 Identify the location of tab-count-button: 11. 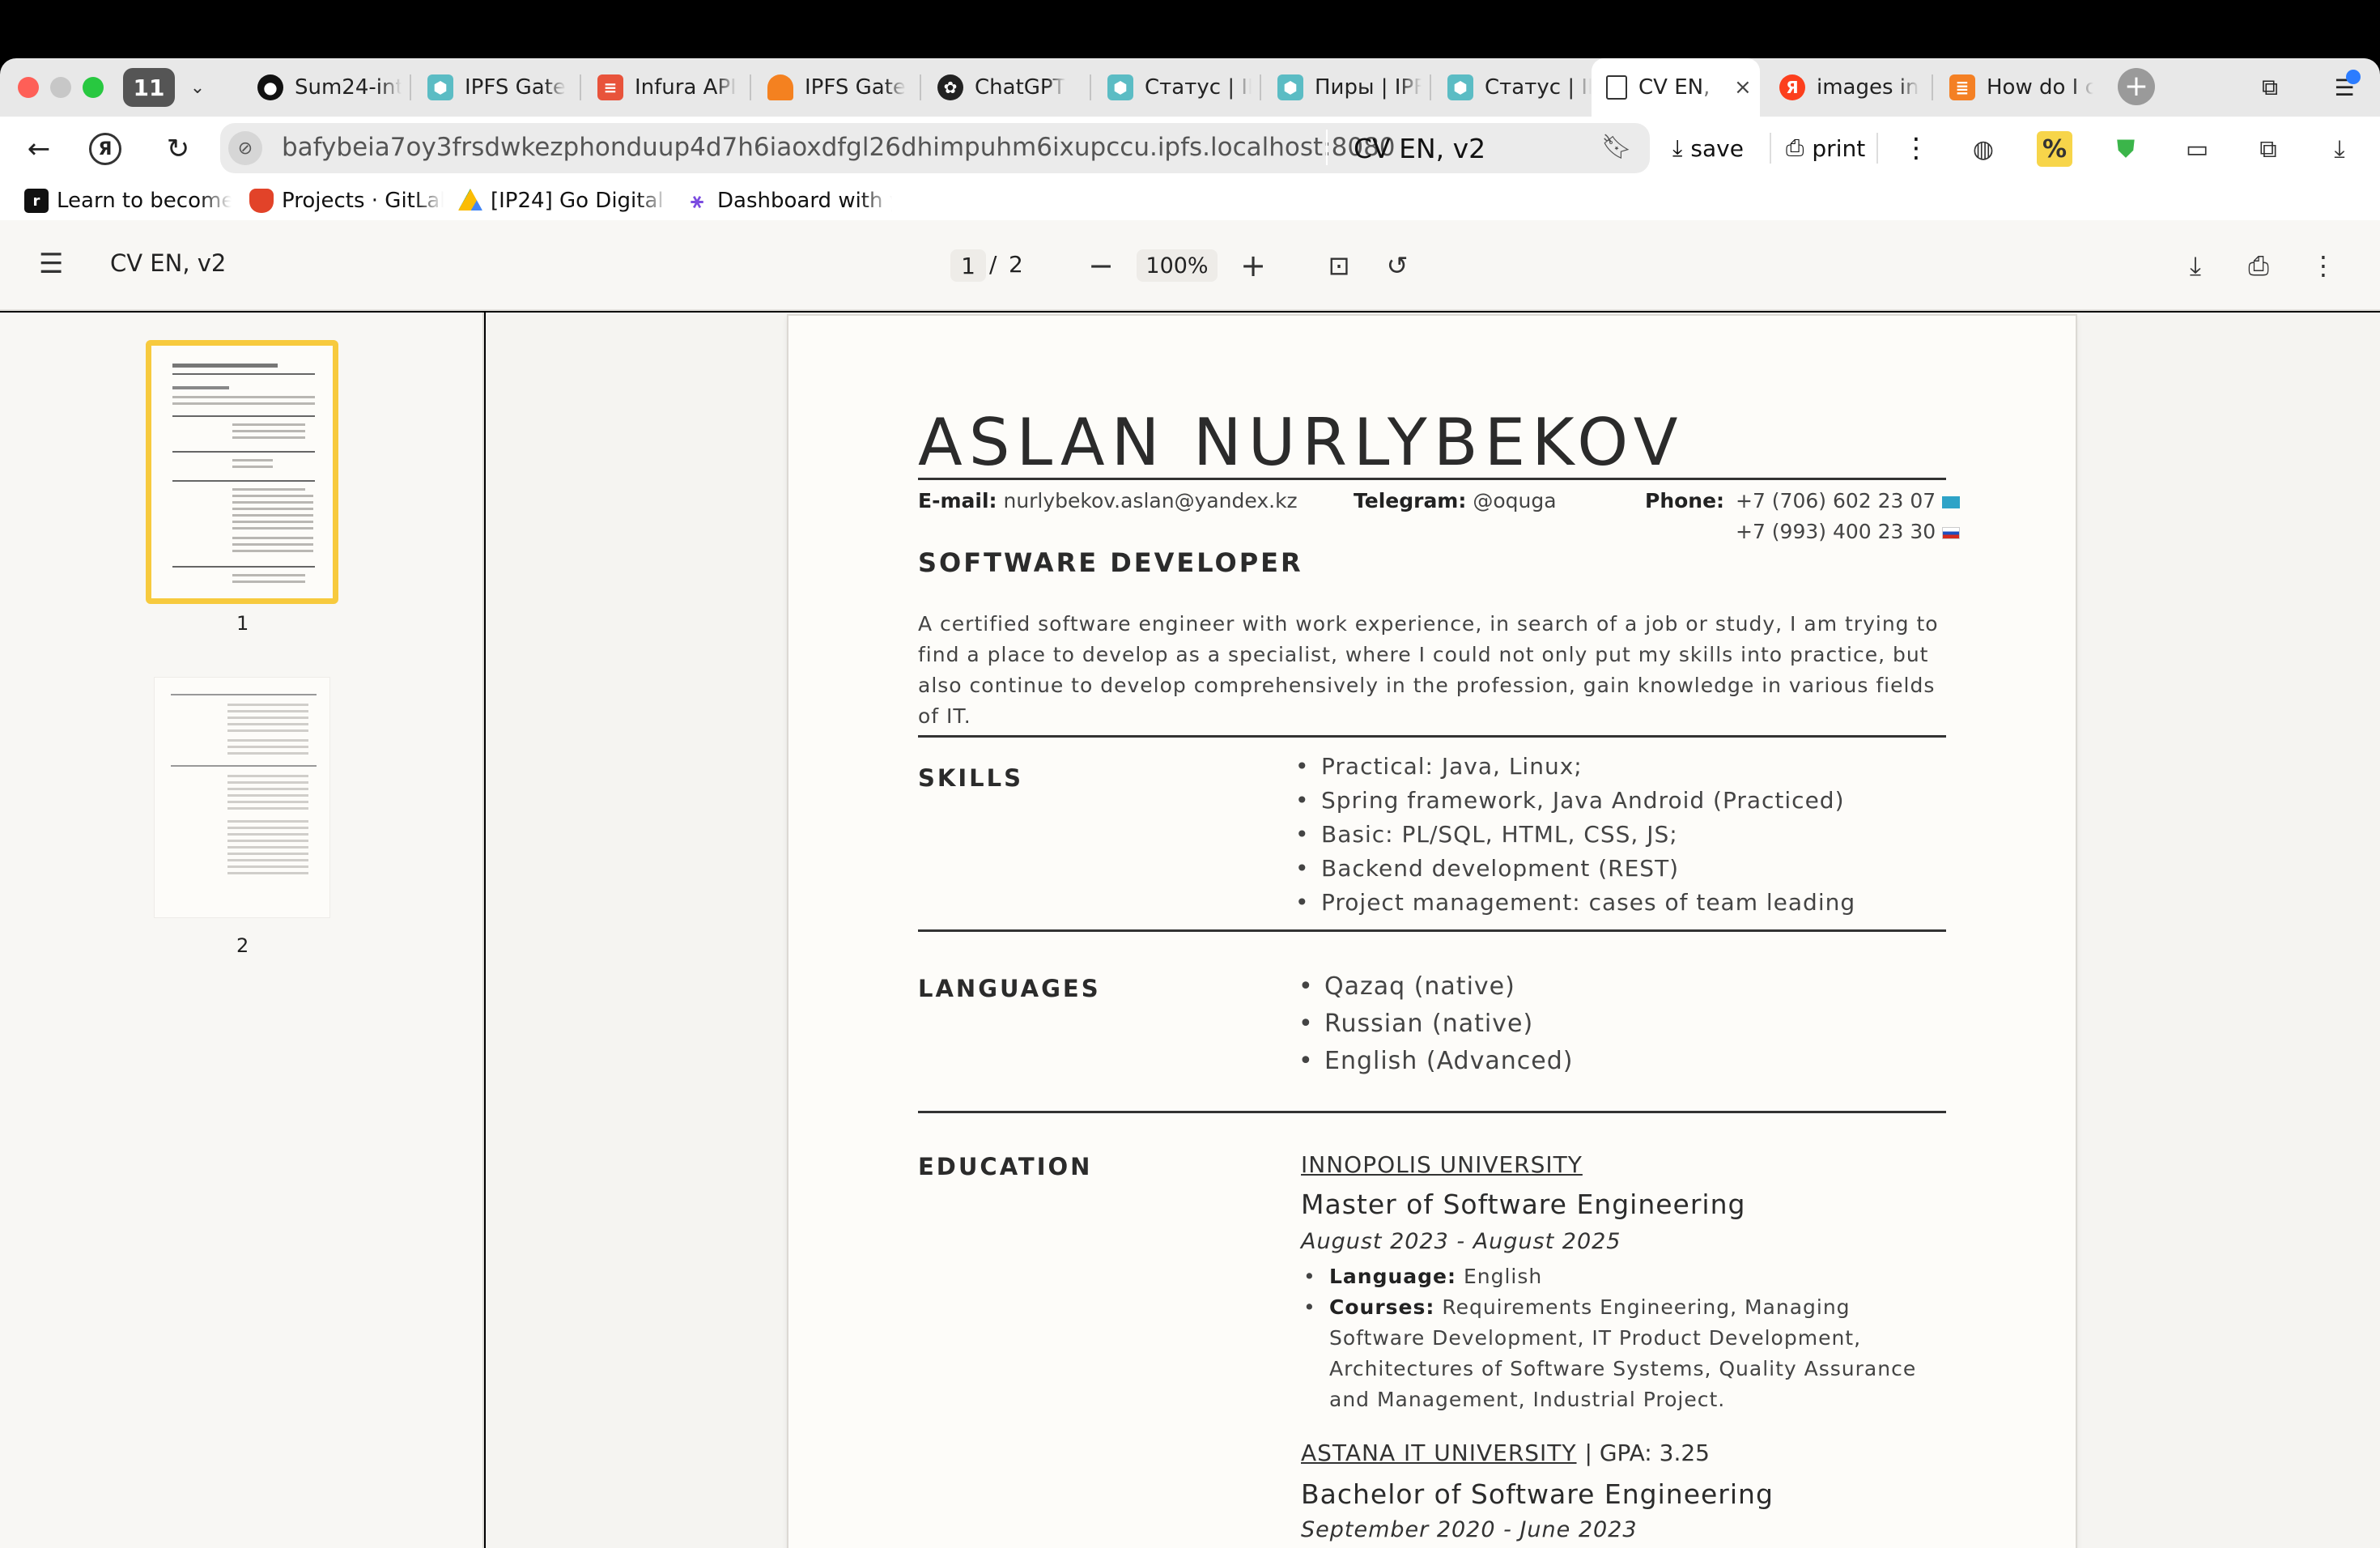
(149, 87).